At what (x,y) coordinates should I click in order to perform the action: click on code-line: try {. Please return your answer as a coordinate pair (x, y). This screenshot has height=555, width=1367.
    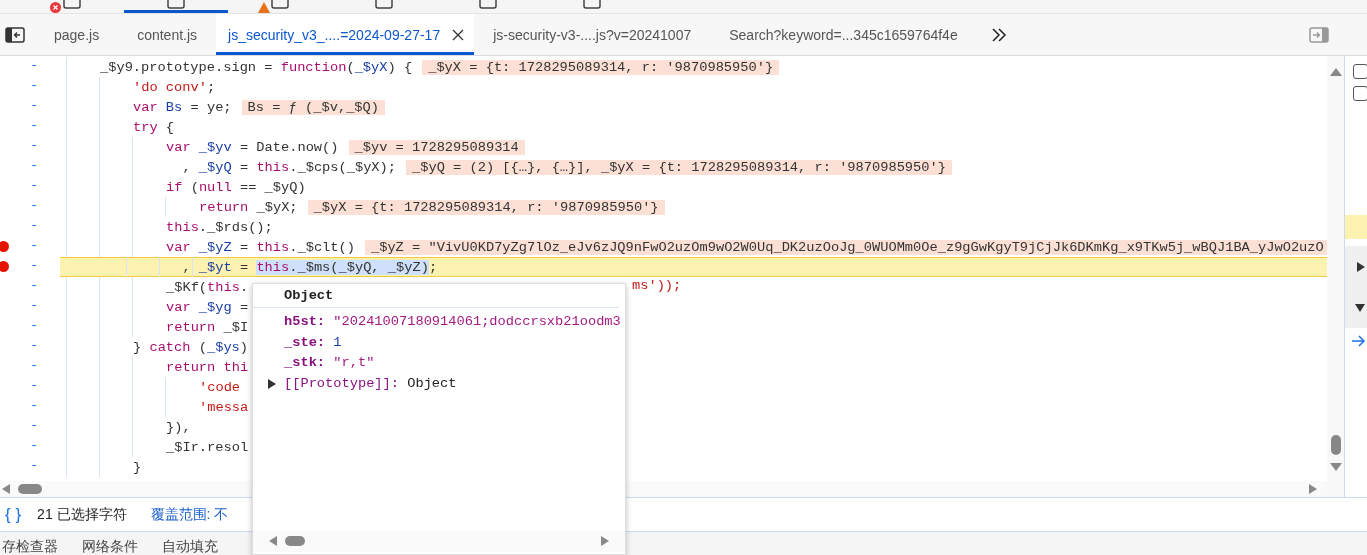
    Looking at the image, I should click on (154, 127).